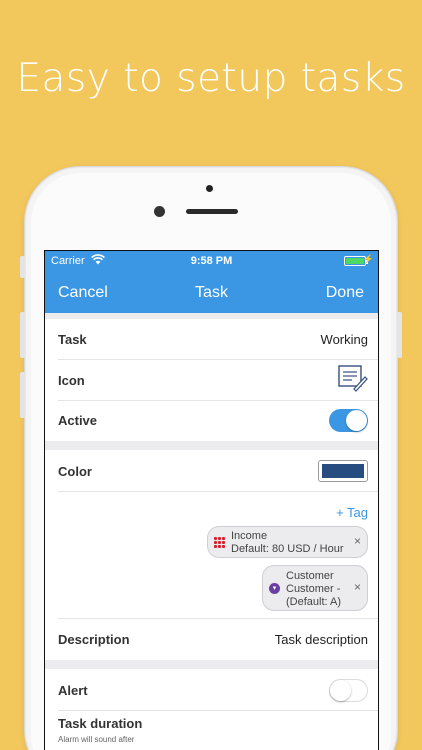 Image resolution: width=422 pixels, height=750 pixels. Describe the element at coordinates (94, 639) in the screenshot. I see `description-label: Description` at that location.